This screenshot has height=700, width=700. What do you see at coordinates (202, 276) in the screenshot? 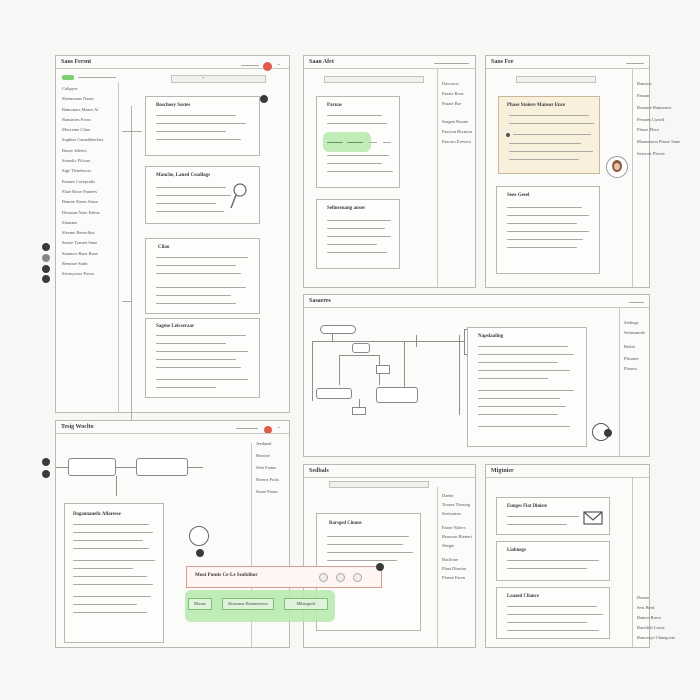
I see `card-cilao: Cilao` at bounding box center [202, 276].